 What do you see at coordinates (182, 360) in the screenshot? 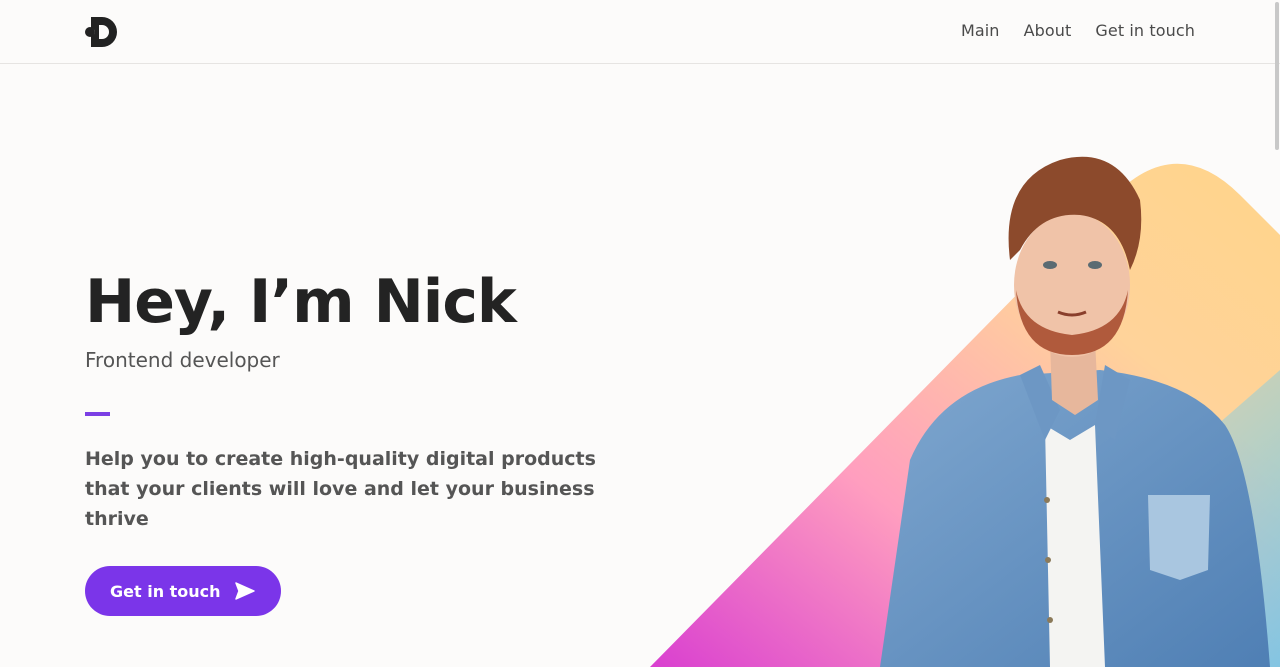
I see `hero-subtitle: Frontend developer` at bounding box center [182, 360].